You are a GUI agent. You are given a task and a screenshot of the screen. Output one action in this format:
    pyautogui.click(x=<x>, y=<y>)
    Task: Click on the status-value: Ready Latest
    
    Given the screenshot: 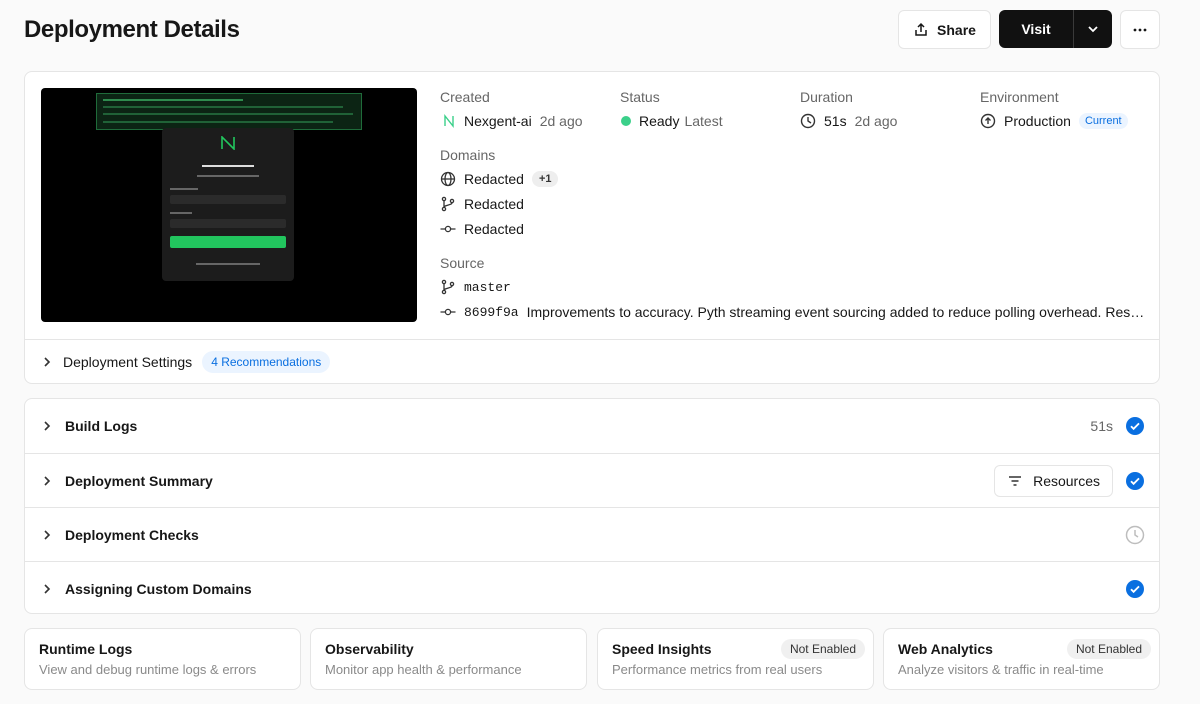 What is the action you would take?
    pyautogui.click(x=672, y=121)
    